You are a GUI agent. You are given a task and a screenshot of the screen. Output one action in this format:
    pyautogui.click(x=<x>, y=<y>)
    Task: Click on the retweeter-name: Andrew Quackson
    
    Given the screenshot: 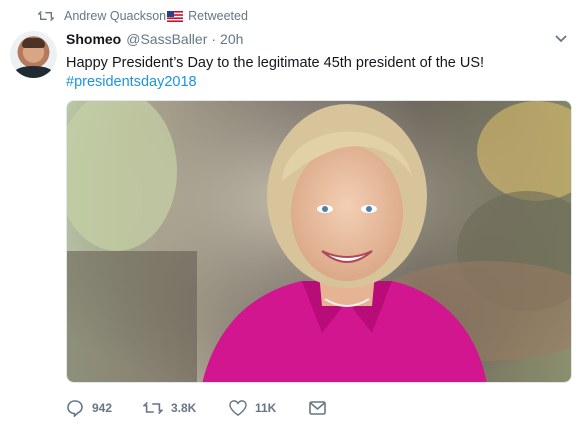 What is the action you would take?
    pyautogui.click(x=115, y=16)
    